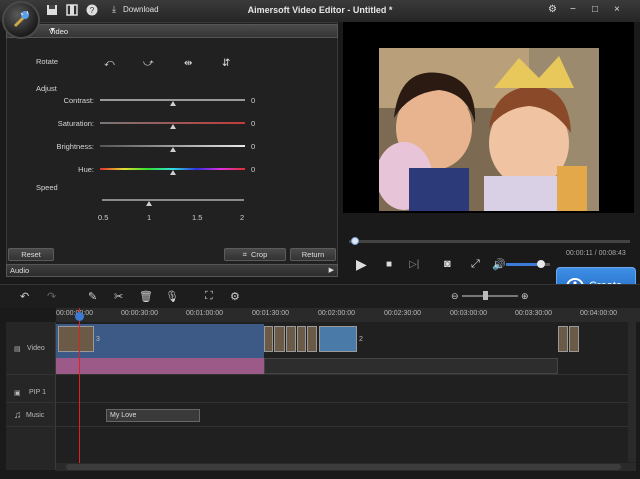  Describe the element at coordinates (204, 313) in the screenshot. I see `ruler-tick: 00:01:00:00` at that location.